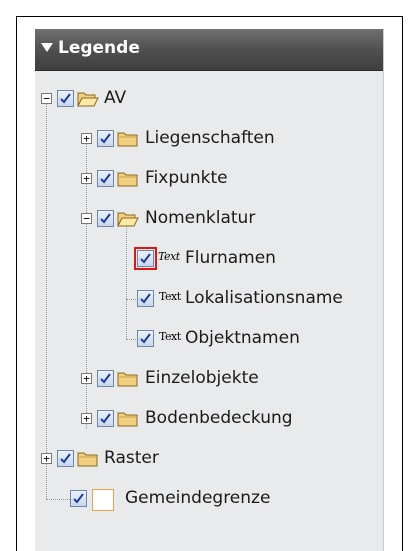  I want to click on tree-node-liegenschaften: + Liegenschaften, so click(205, 139).